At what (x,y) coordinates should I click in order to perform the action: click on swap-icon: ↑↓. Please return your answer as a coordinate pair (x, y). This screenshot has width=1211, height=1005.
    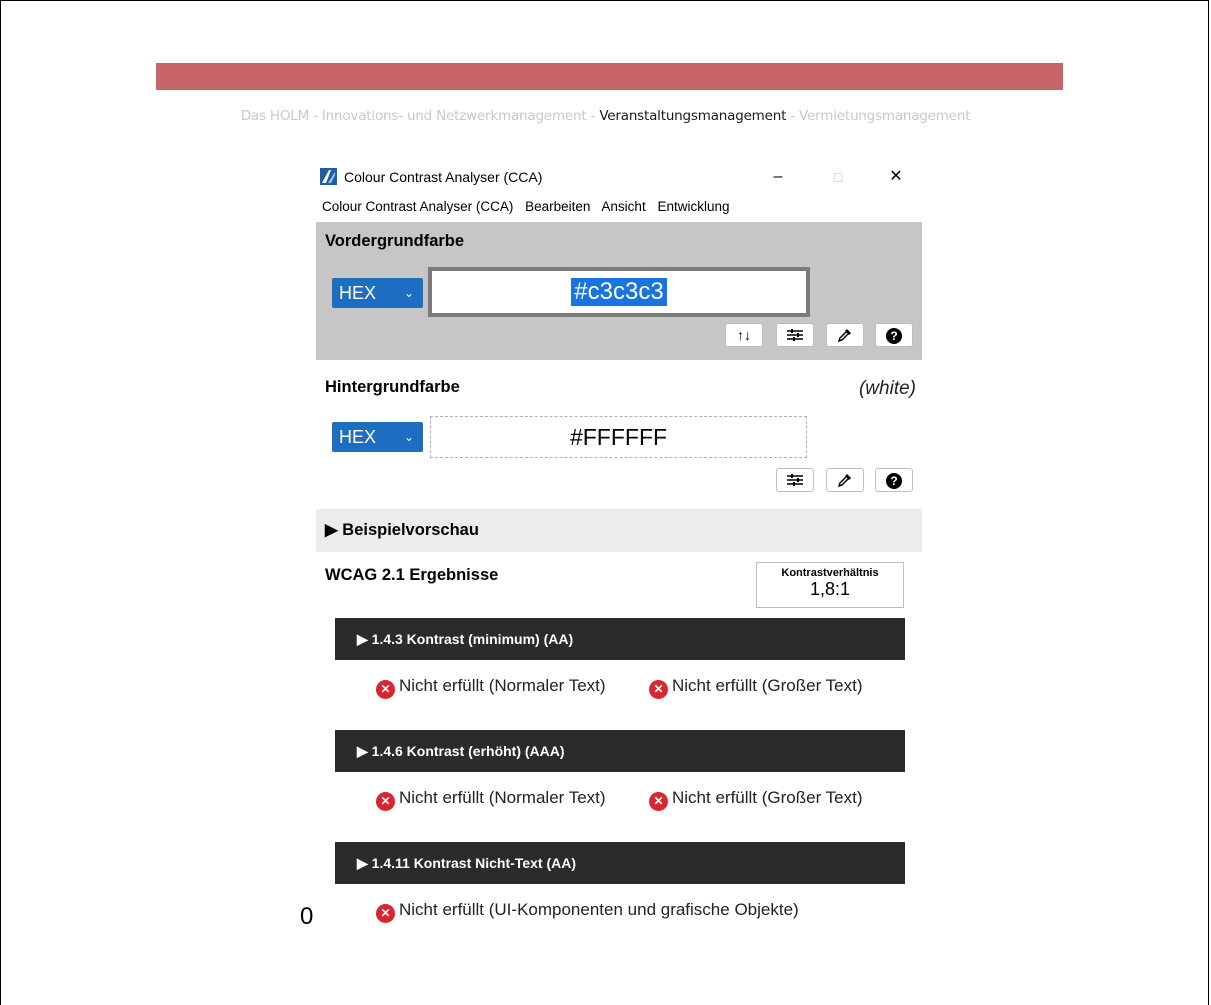
    Looking at the image, I should click on (744, 335).